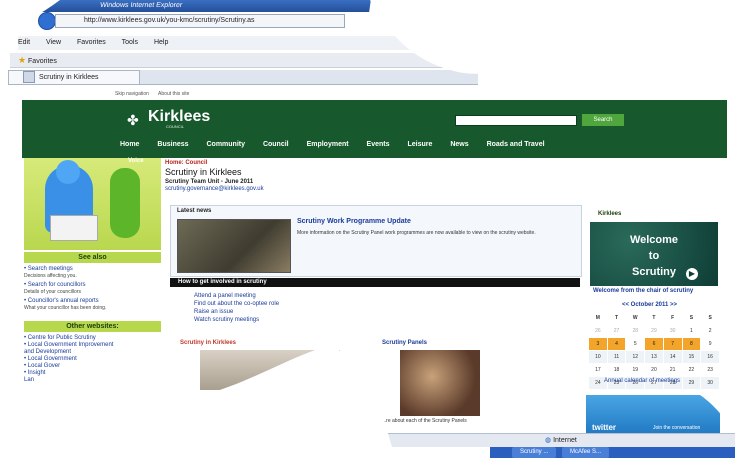 Image resolution: width=735 pixels, height=458 pixels. Describe the element at coordinates (654, 344) in the screenshot. I see `calendar-day-event: 6` at that location.